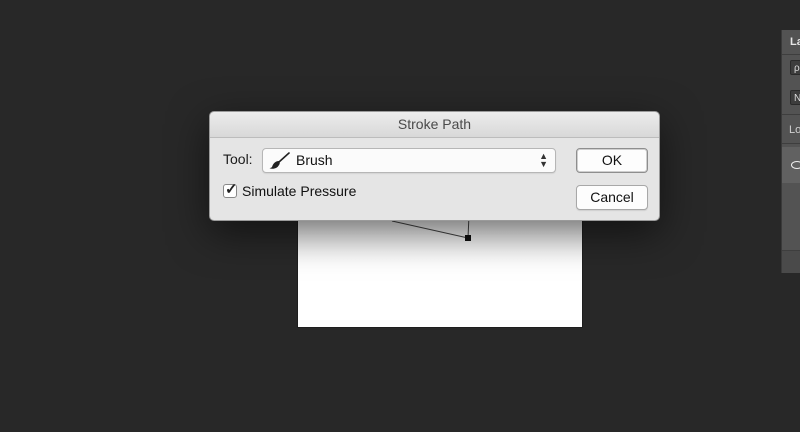  Describe the element at coordinates (543, 160) in the screenshot. I see `chevron-up-down-icon: ▲ ▼` at that location.